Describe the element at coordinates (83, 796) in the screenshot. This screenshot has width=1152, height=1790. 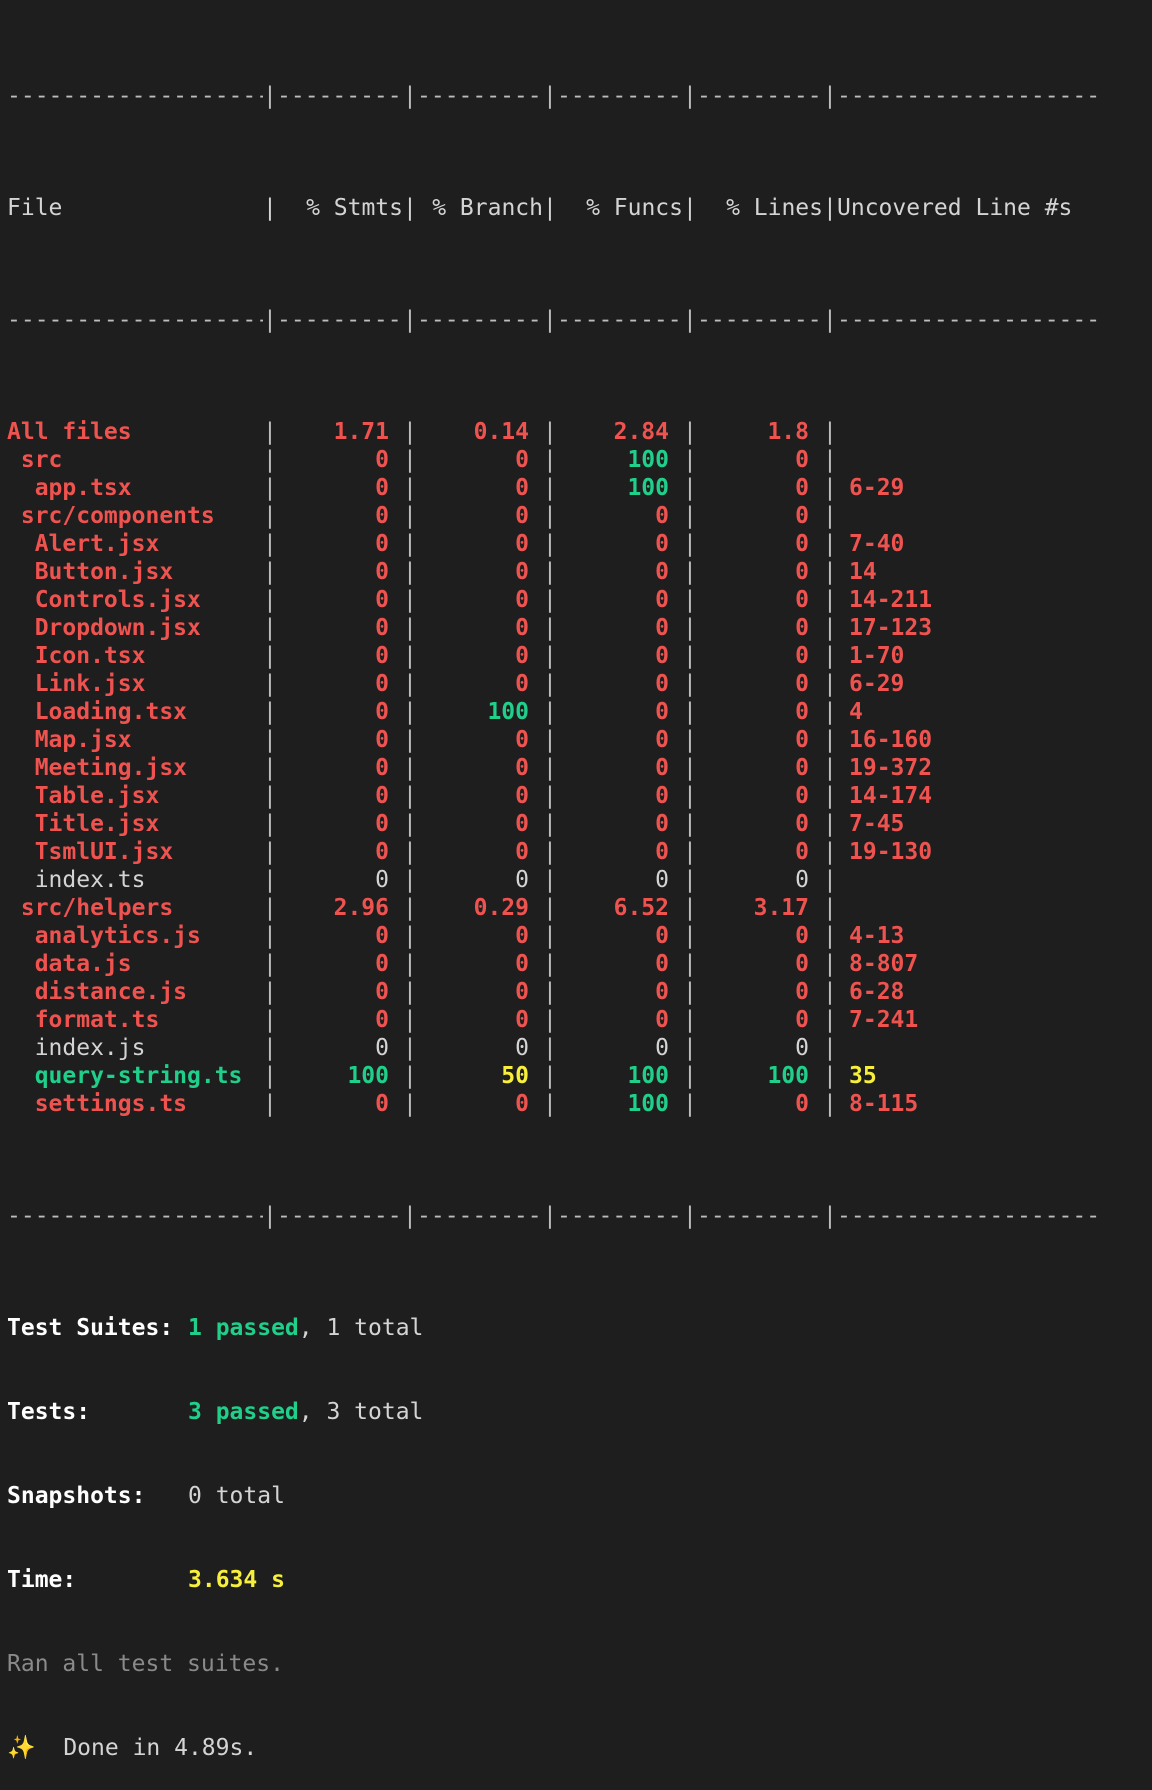
I see `cell-file: Table.jsx` at that location.